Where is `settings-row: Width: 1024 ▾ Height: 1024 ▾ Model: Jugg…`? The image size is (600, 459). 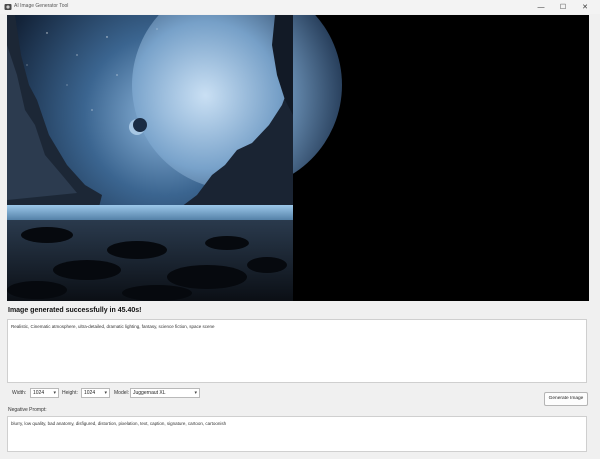 settings-row: Width: 1024 ▾ Height: 1024 ▾ Model: Jugg… is located at coordinates (300, 394).